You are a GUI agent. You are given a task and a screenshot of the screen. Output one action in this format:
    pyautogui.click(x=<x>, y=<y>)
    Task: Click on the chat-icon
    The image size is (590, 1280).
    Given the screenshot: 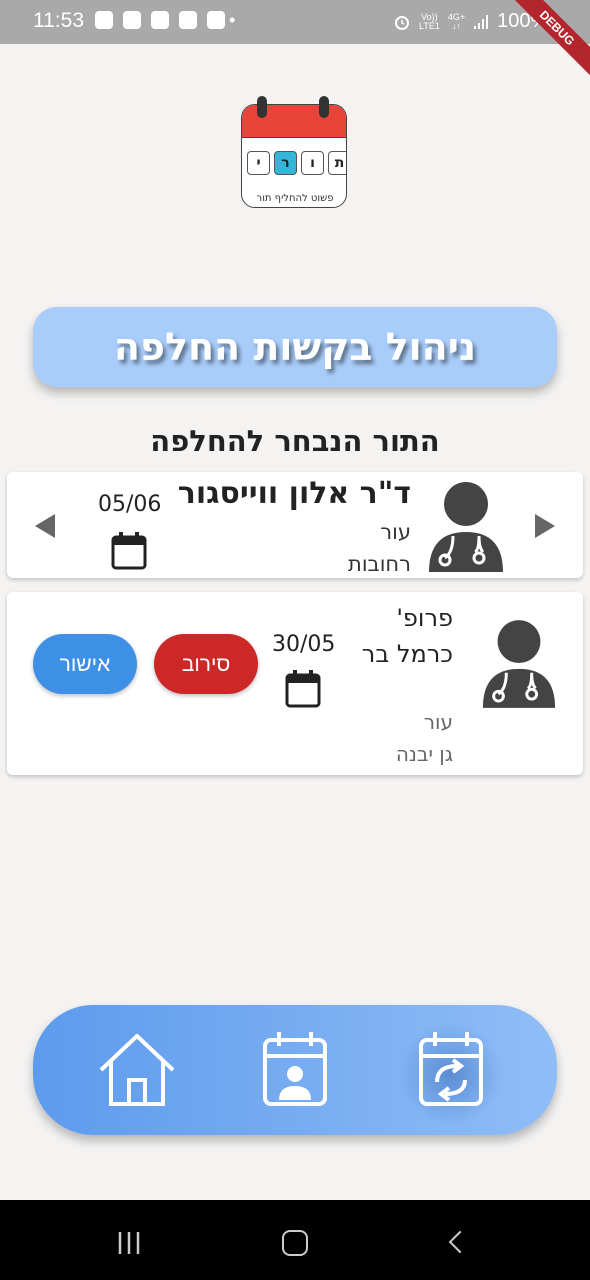 What is the action you would take?
    pyautogui.click(x=104, y=20)
    